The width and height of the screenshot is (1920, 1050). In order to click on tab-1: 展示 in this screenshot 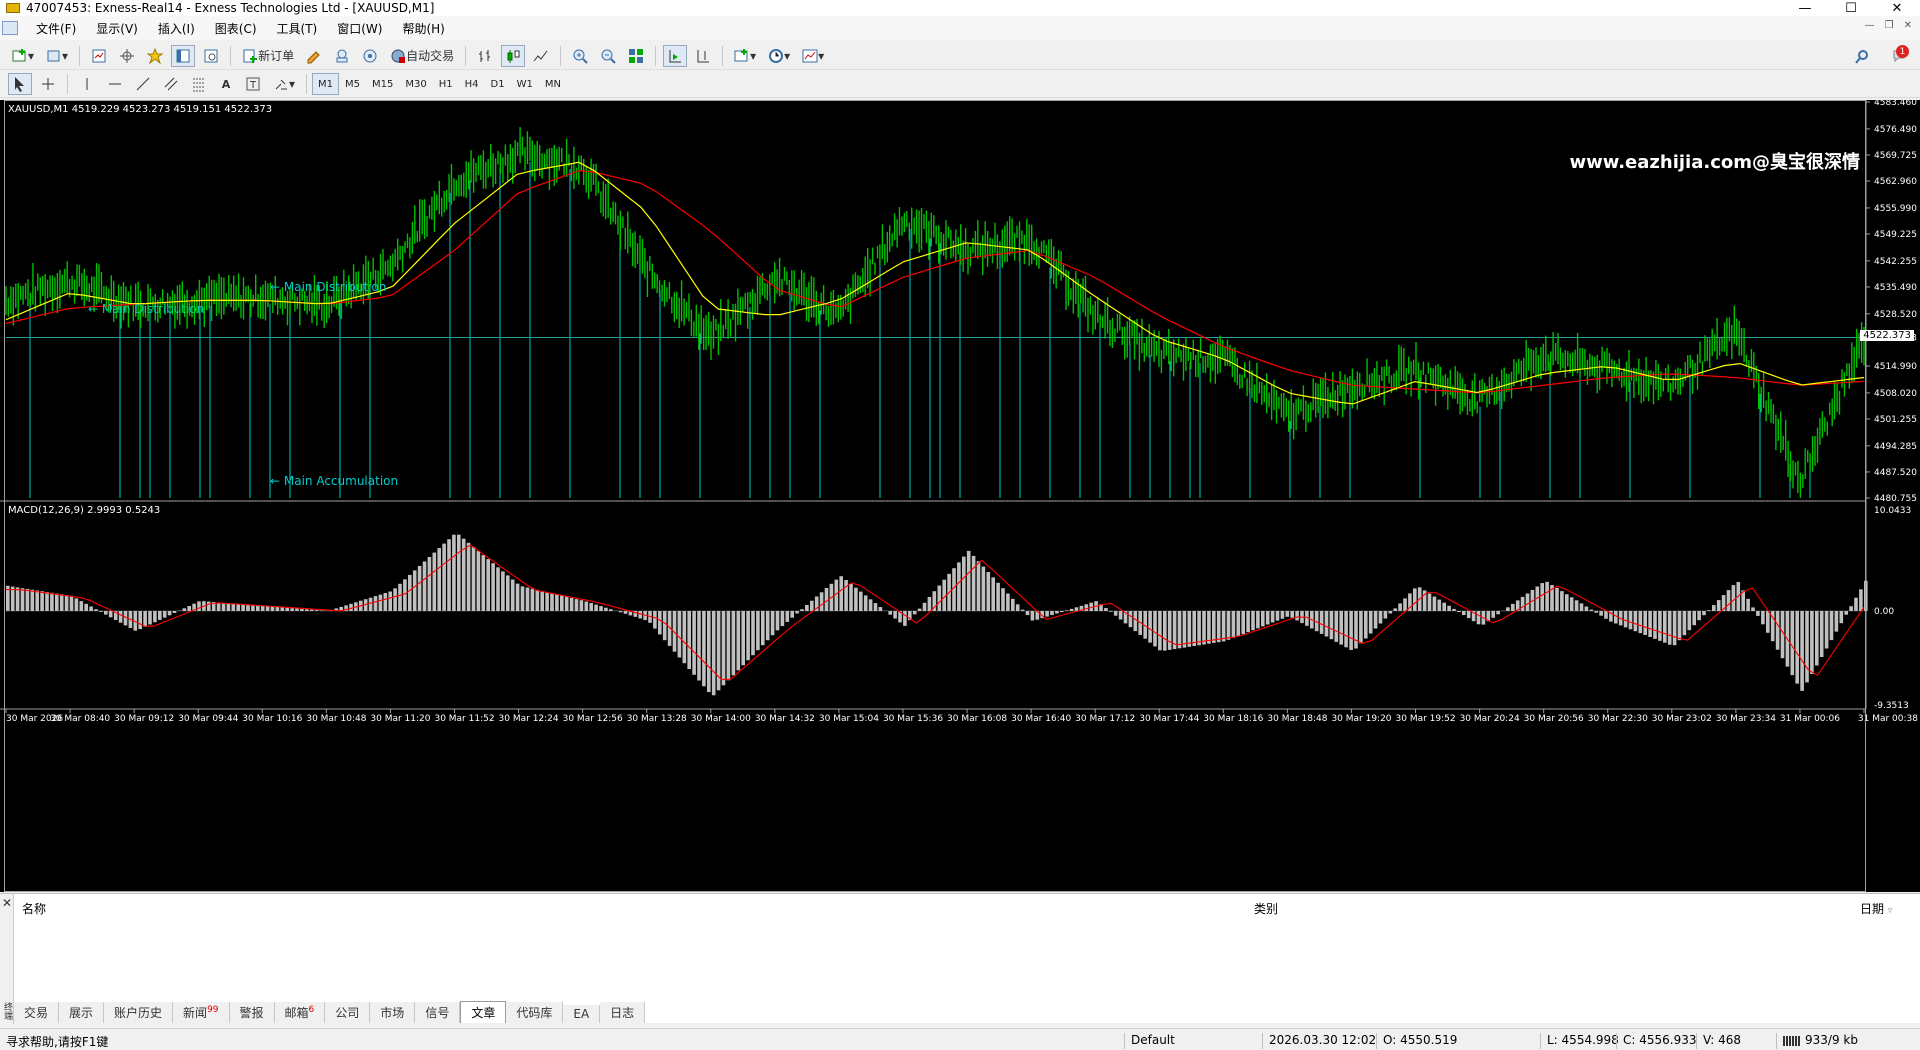, I will do `click(82, 1012)`.